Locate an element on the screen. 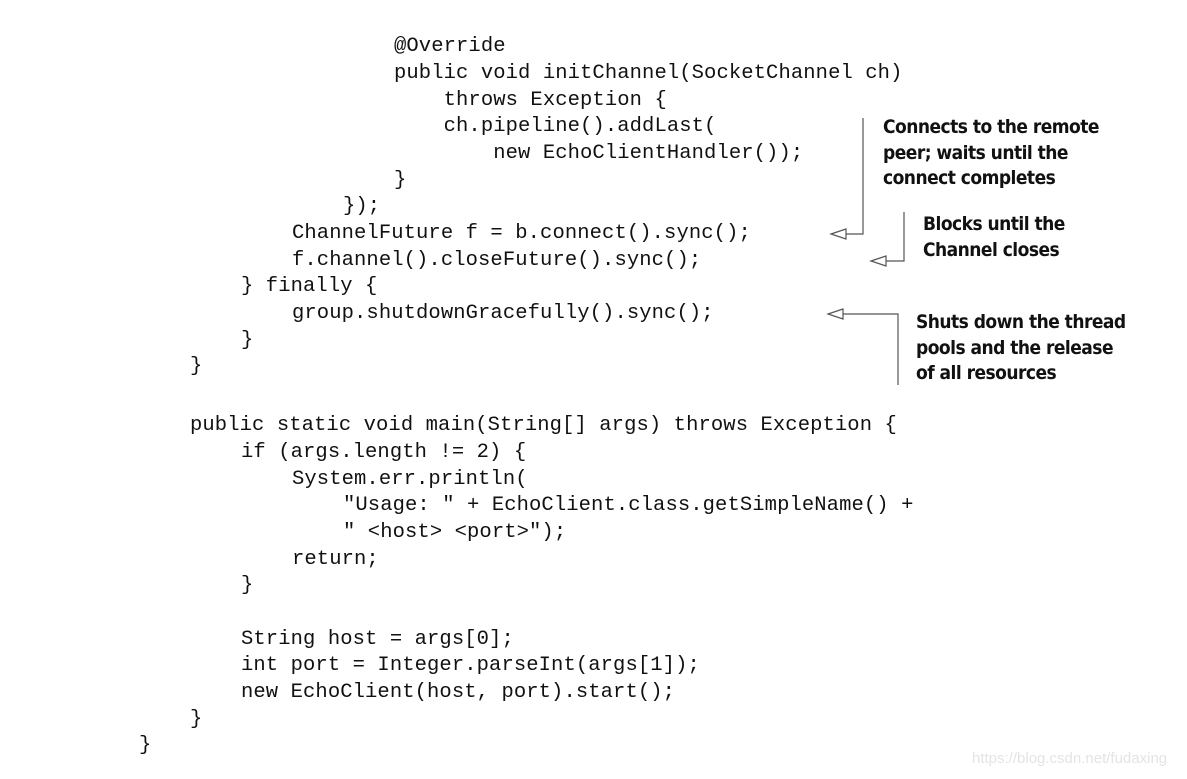  annotation-line: pools and the release is located at coordinates (1015, 347).